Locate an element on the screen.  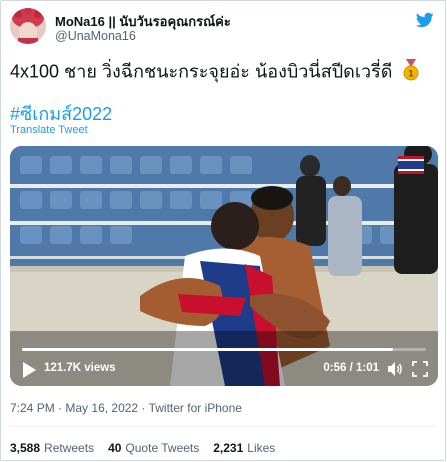
avatar is located at coordinates (28, 26).